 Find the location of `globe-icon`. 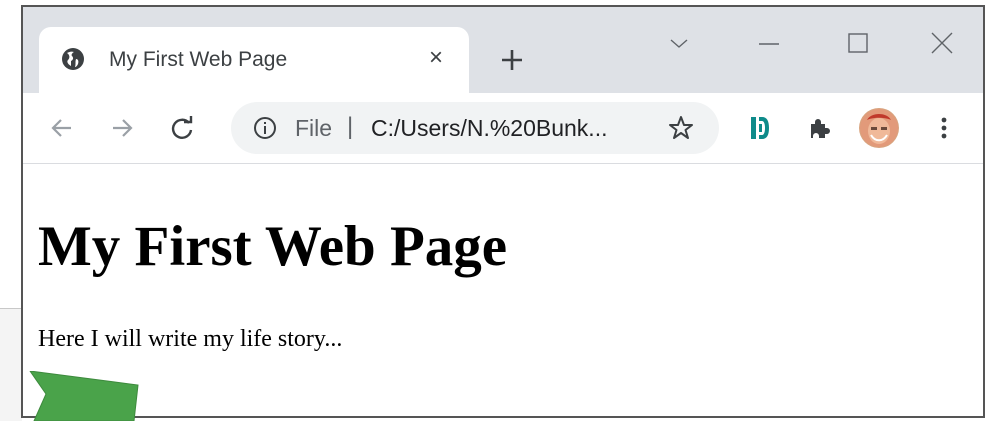

globe-icon is located at coordinates (73, 59).